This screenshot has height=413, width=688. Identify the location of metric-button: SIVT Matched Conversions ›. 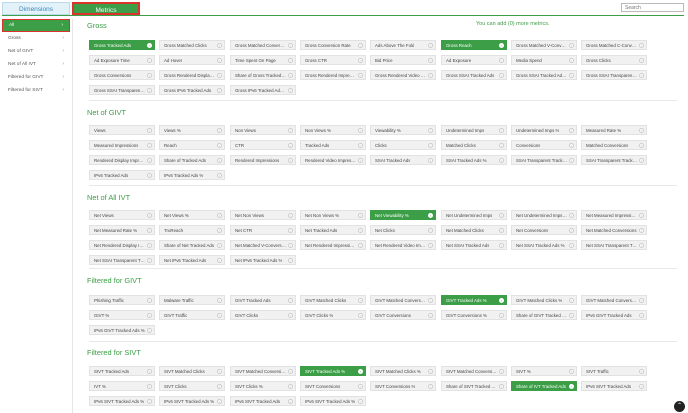
(263, 371).